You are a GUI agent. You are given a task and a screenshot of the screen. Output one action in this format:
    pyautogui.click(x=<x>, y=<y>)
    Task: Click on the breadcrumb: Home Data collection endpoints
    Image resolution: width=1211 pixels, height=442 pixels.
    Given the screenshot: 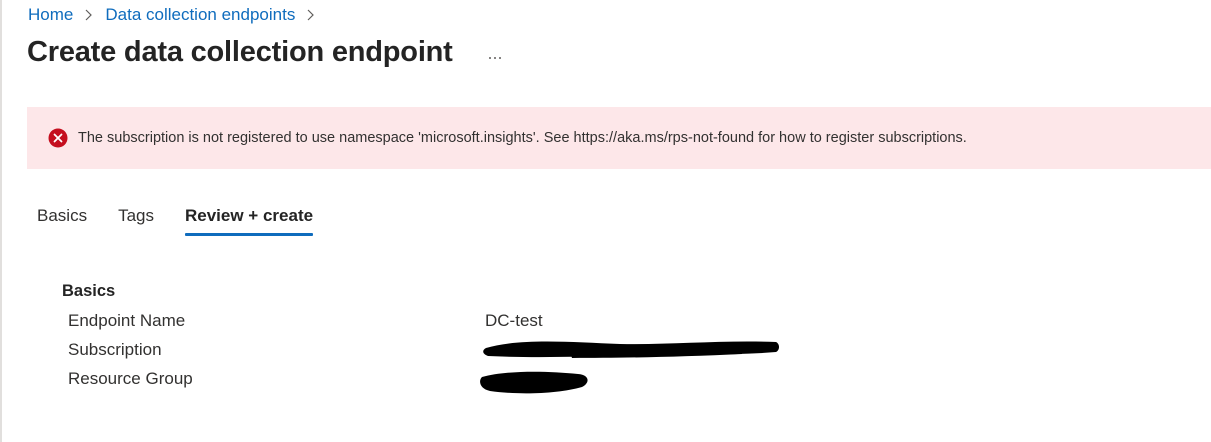 What is the action you would take?
    pyautogui.click(x=177, y=15)
    